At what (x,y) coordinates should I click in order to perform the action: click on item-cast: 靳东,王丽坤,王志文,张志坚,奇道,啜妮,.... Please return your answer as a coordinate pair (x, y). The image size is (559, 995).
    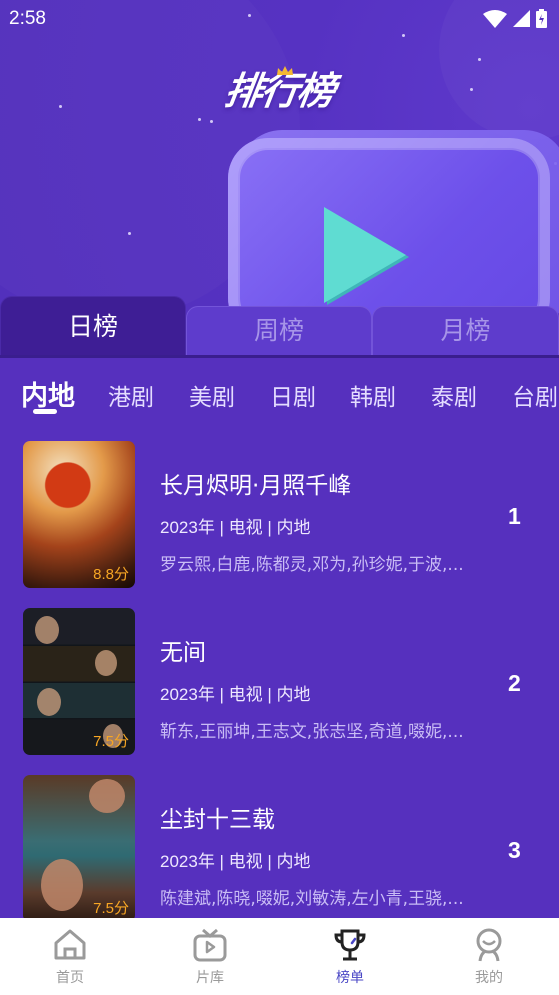
    Looking at the image, I should click on (312, 732).